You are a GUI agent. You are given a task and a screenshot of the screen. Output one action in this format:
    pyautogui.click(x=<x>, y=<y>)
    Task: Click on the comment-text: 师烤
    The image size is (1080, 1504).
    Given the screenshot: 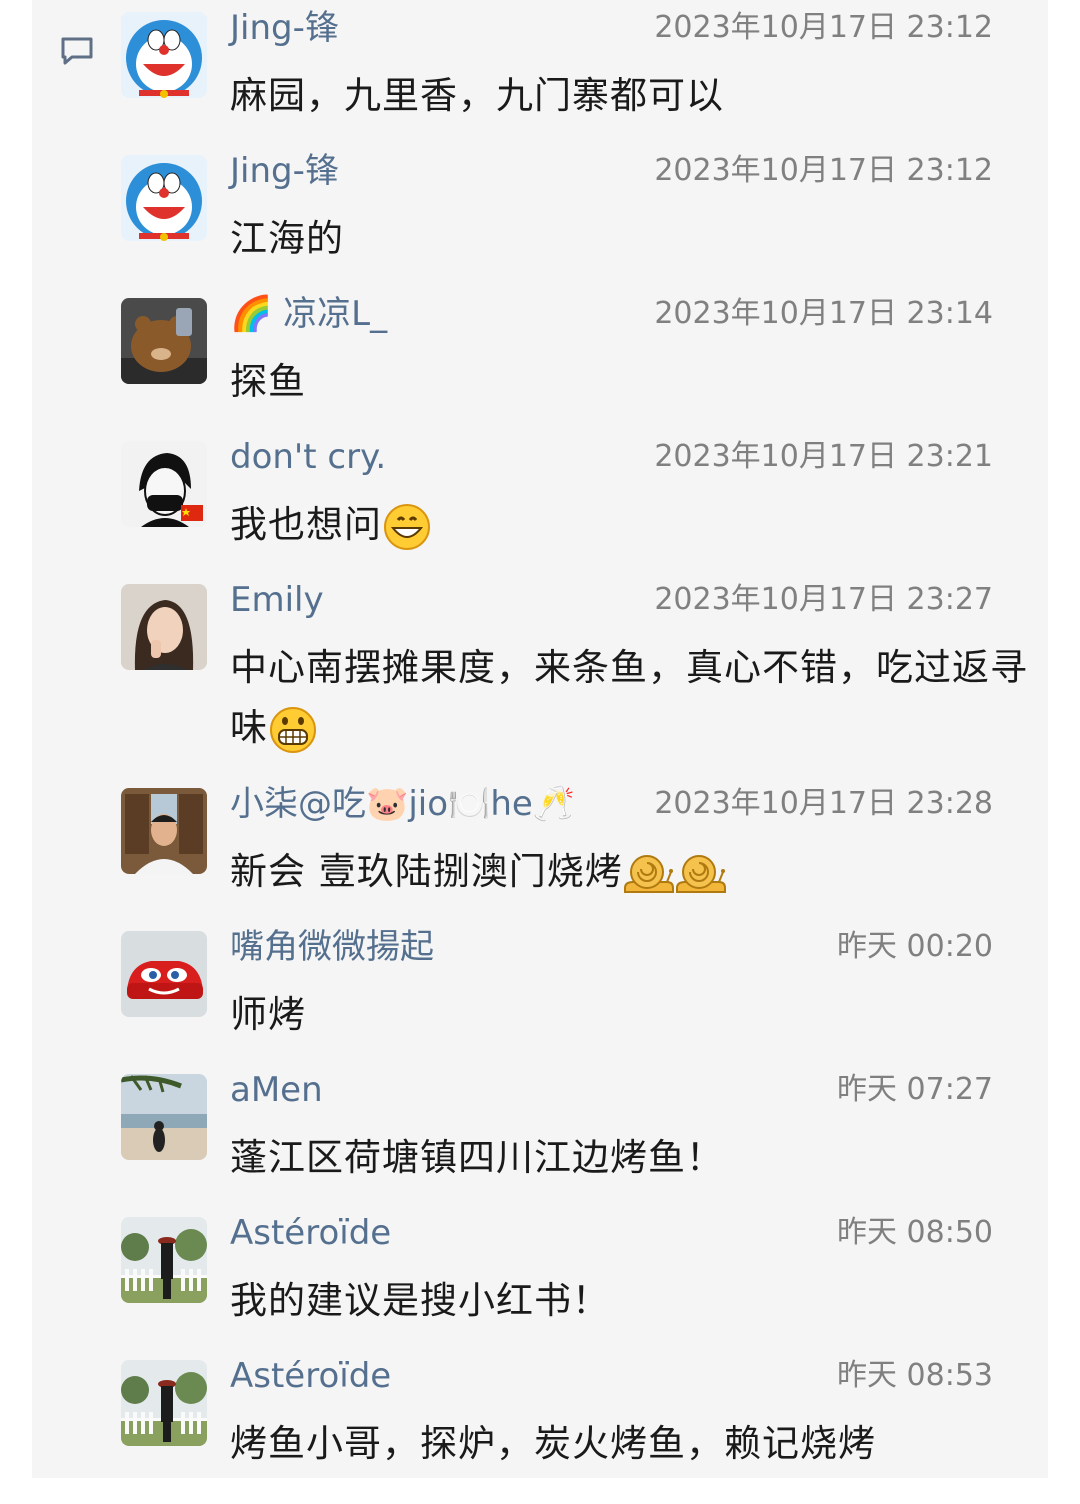 What is the action you would take?
    pyautogui.click(x=268, y=1014)
    